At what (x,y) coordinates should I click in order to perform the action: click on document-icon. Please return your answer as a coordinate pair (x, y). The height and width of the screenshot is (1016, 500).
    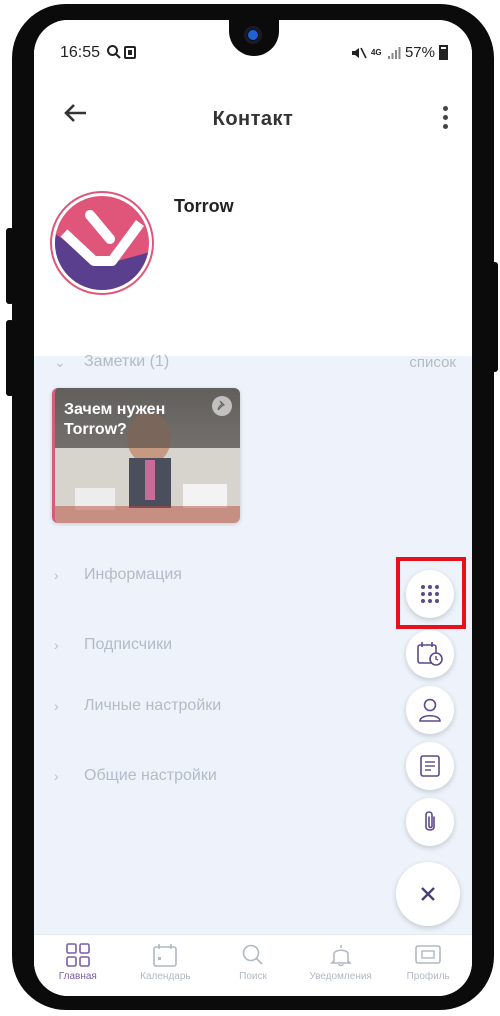
    Looking at the image, I should click on (430, 766).